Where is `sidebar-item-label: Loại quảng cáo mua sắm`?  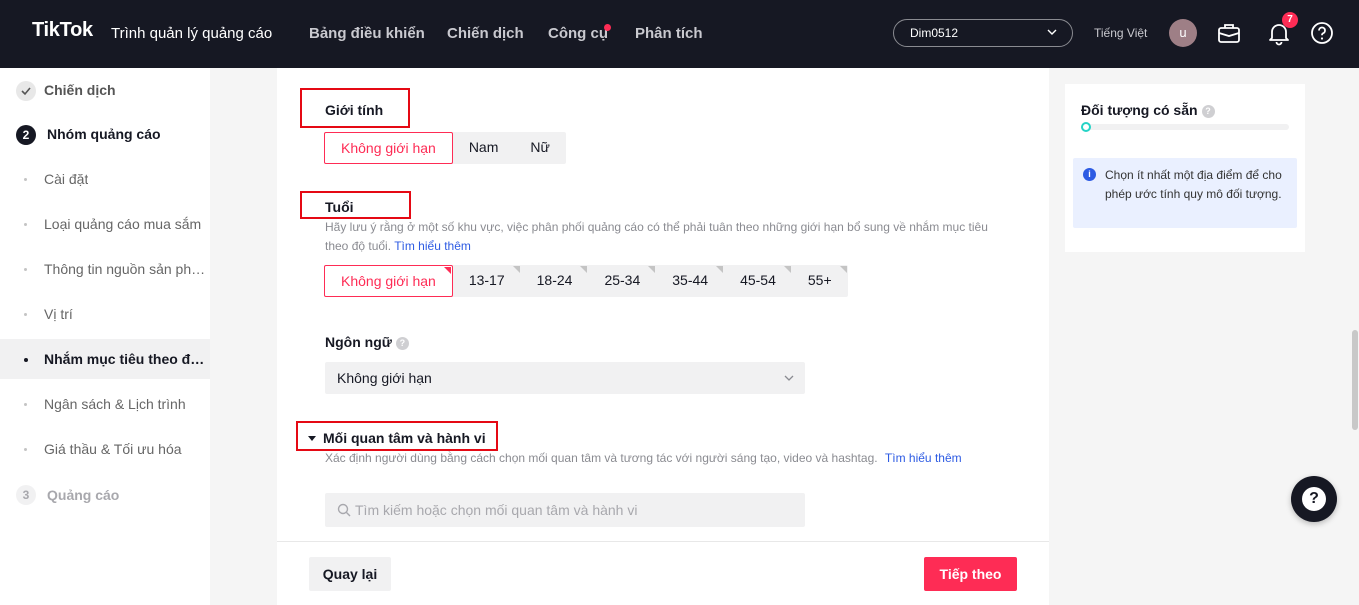 sidebar-item-label: Loại quảng cáo mua sắm is located at coordinates (123, 224).